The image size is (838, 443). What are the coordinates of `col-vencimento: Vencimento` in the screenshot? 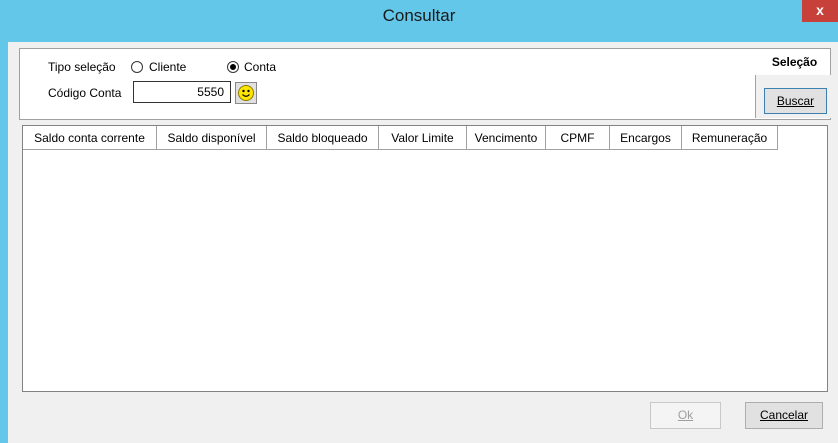 It's located at (506, 138).